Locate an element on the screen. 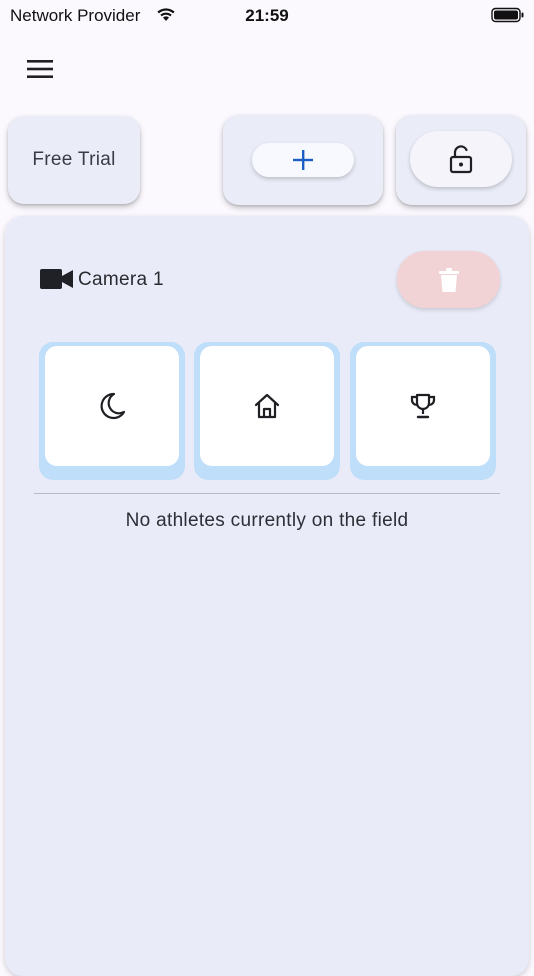 The height and width of the screenshot is (976, 534). trophy-icon is located at coordinates (423, 406).